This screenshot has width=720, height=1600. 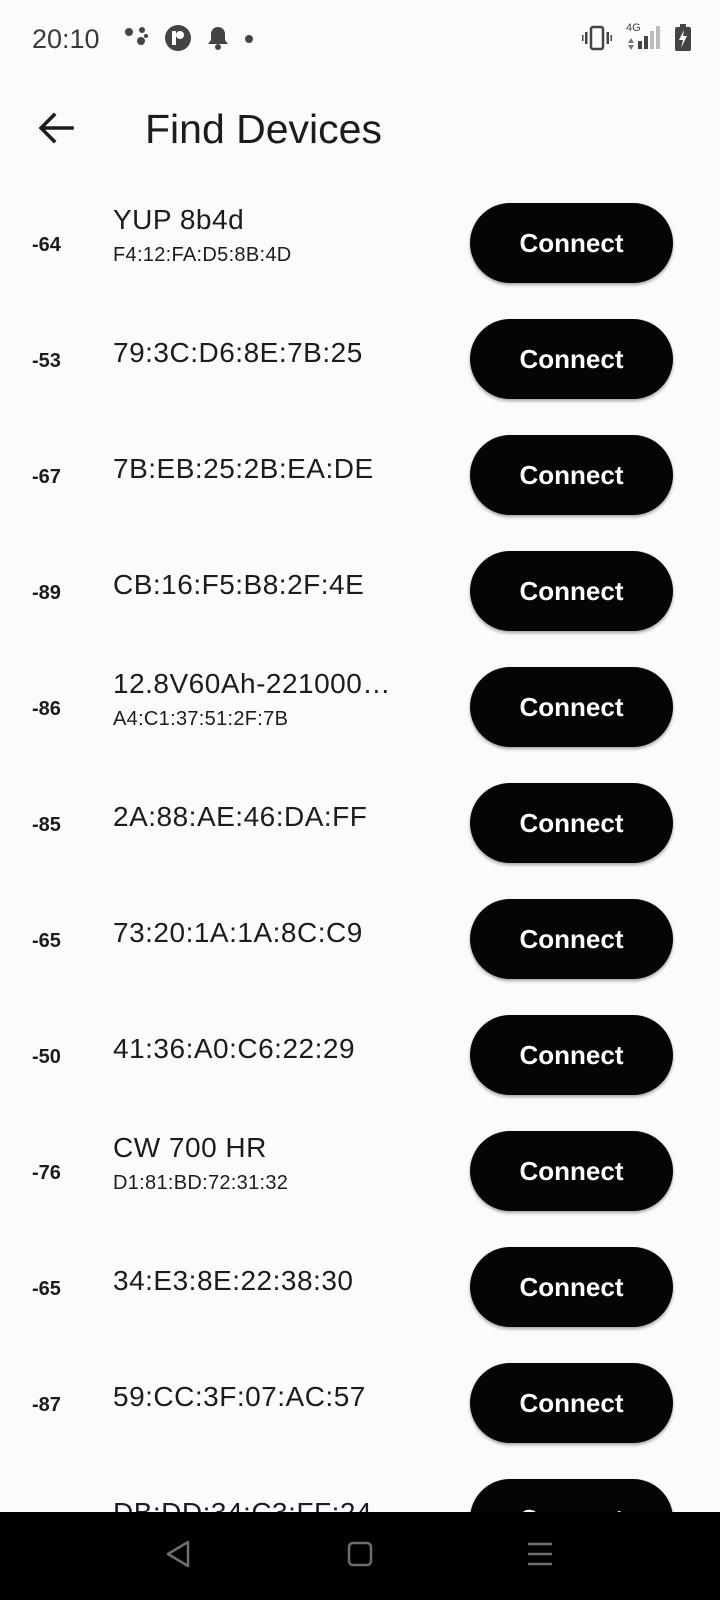 What do you see at coordinates (239, 1396) in the screenshot?
I see `device-name: 59:CC:3F:07:AC:57` at bounding box center [239, 1396].